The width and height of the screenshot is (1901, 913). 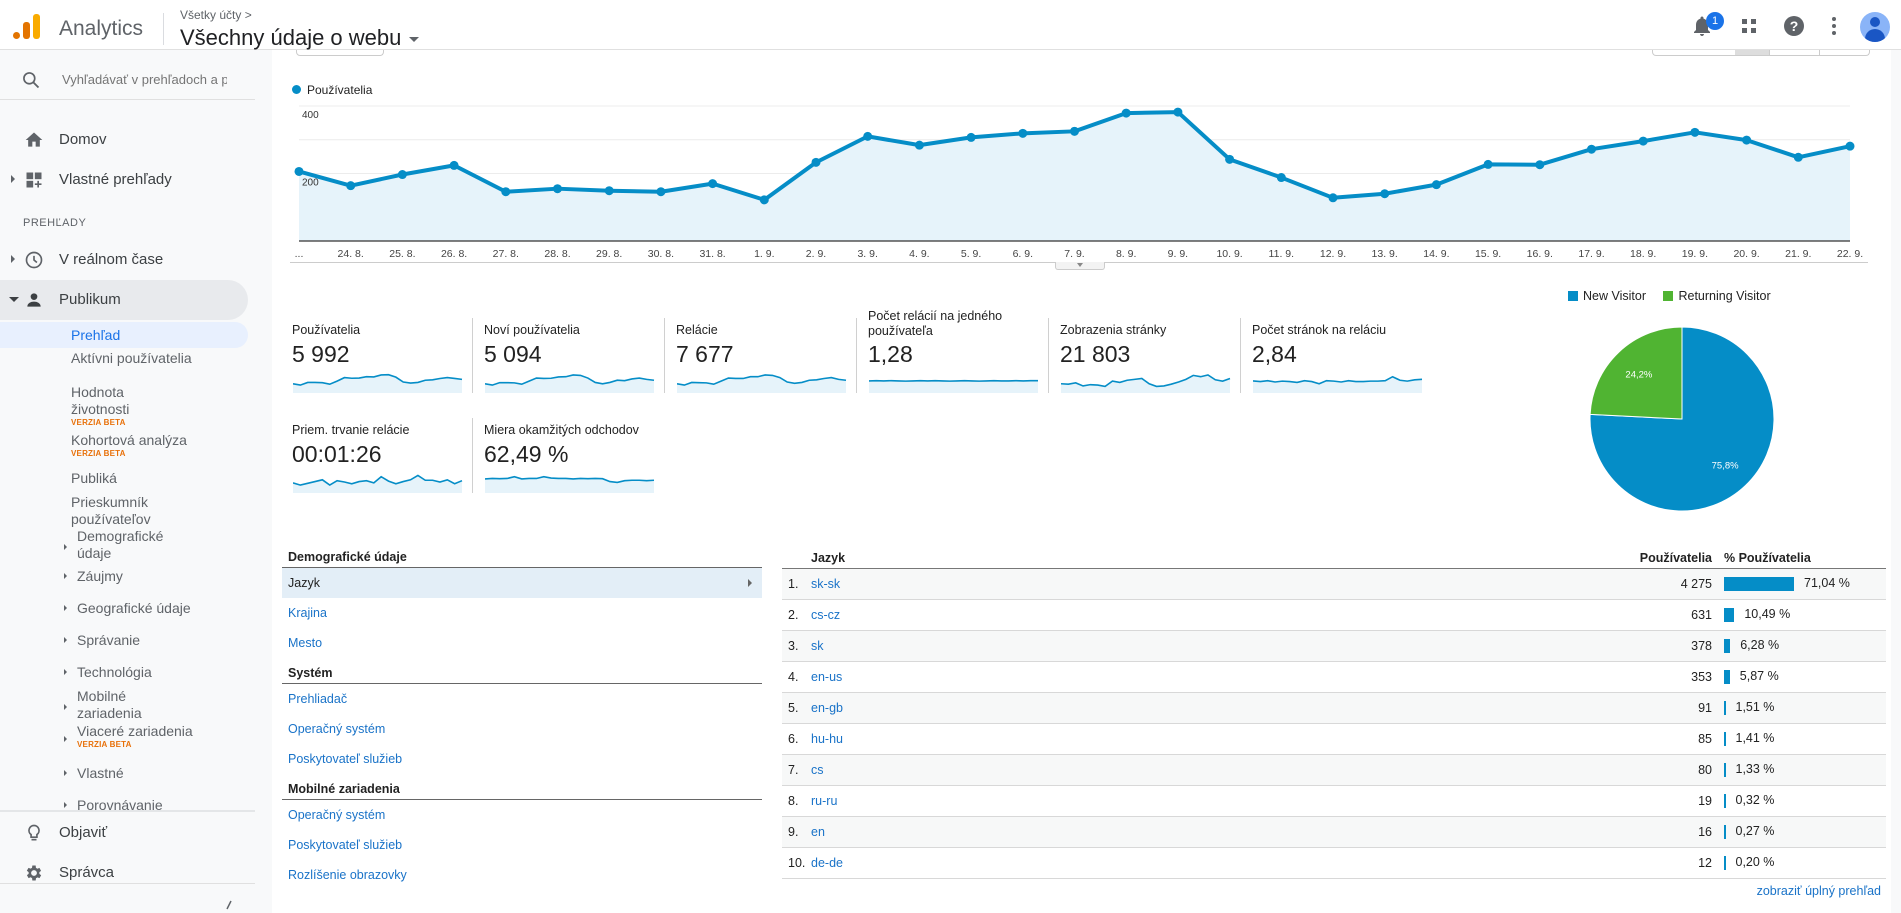 I want to click on dimension-item: Jazyk, so click(x=522, y=583).